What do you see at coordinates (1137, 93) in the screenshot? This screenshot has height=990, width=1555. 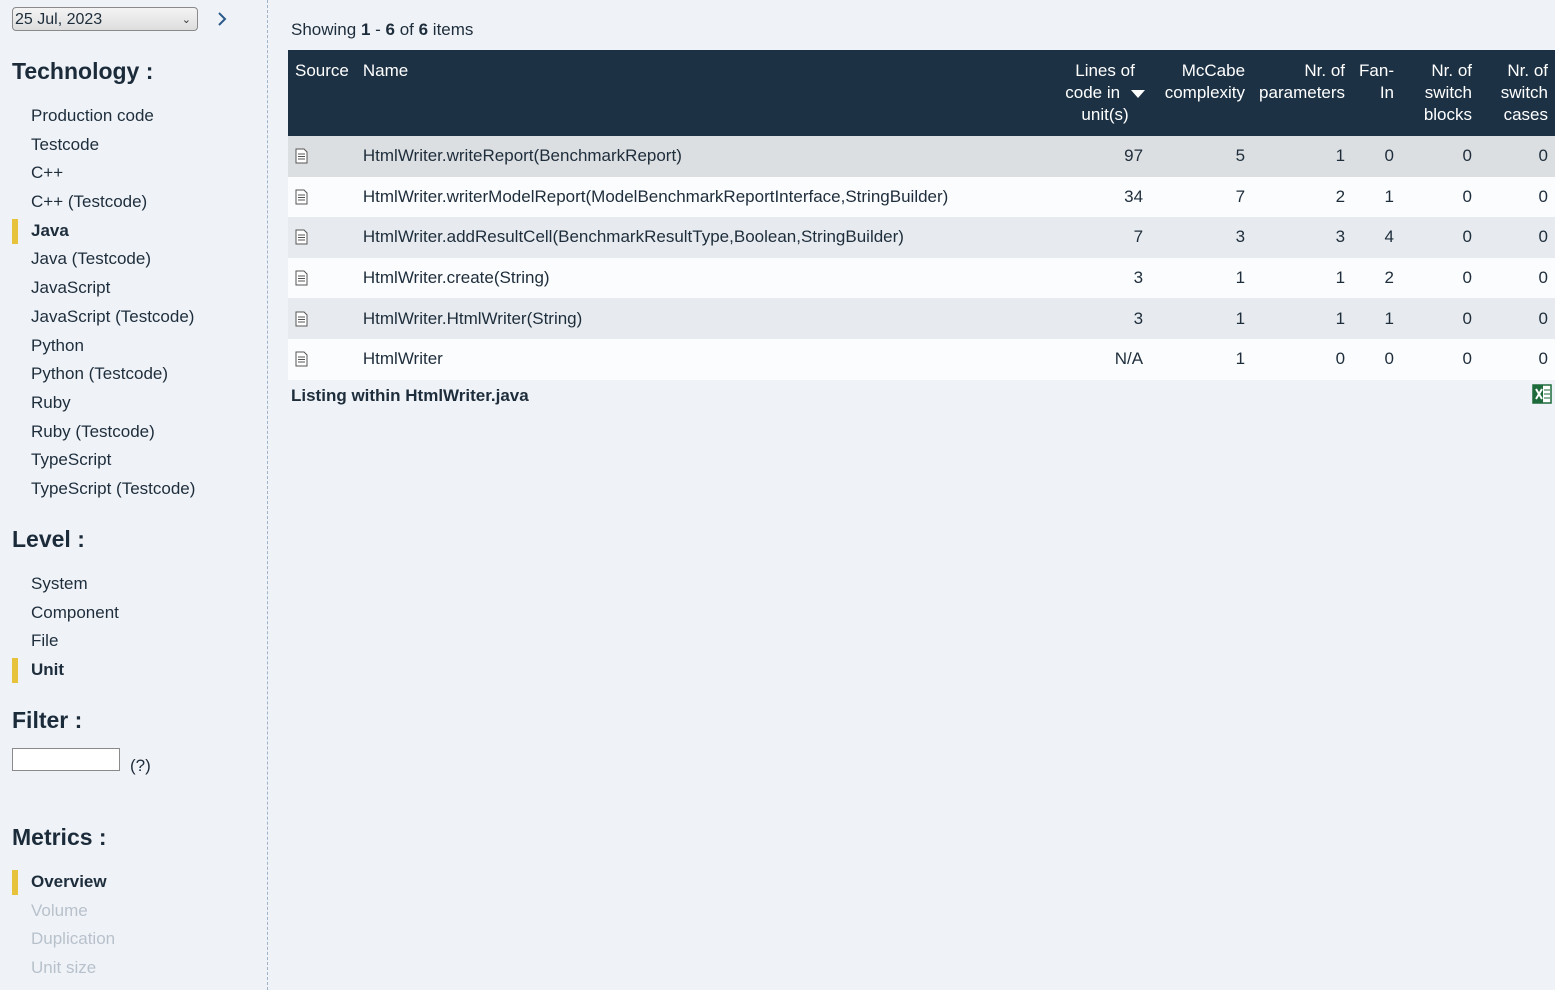 I see `sort-descending-icon` at bounding box center [1137, 93].